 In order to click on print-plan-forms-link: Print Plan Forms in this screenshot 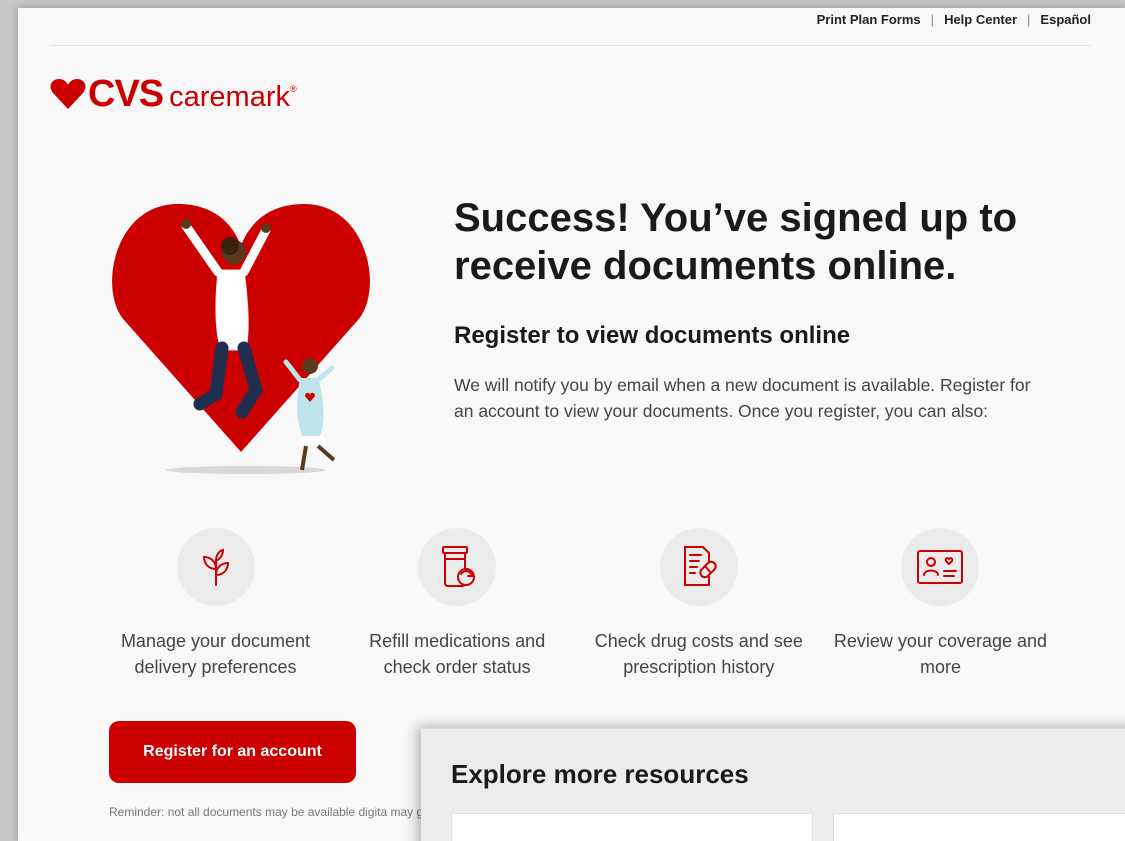, I will do `click(869, 19)`.